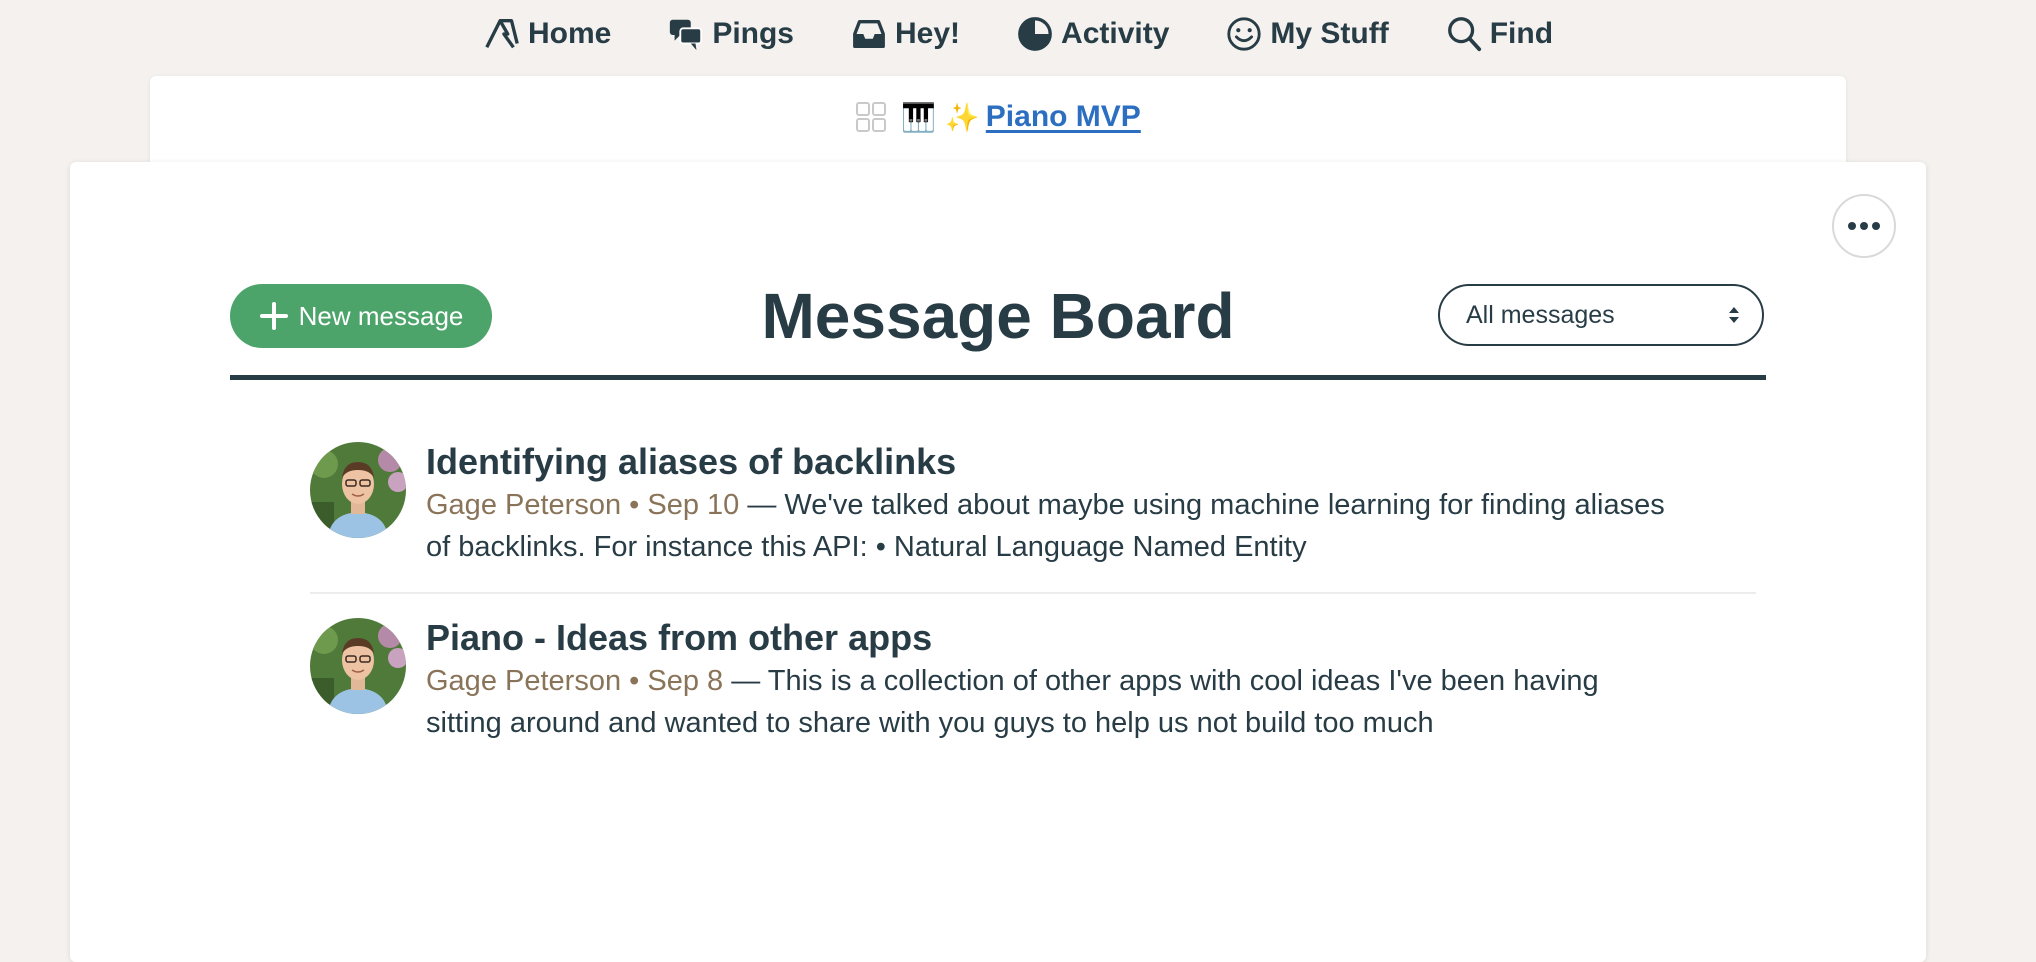  I want to click on breadcrumb: 🎹 ✨ Piano MVP, so click(998, 117).